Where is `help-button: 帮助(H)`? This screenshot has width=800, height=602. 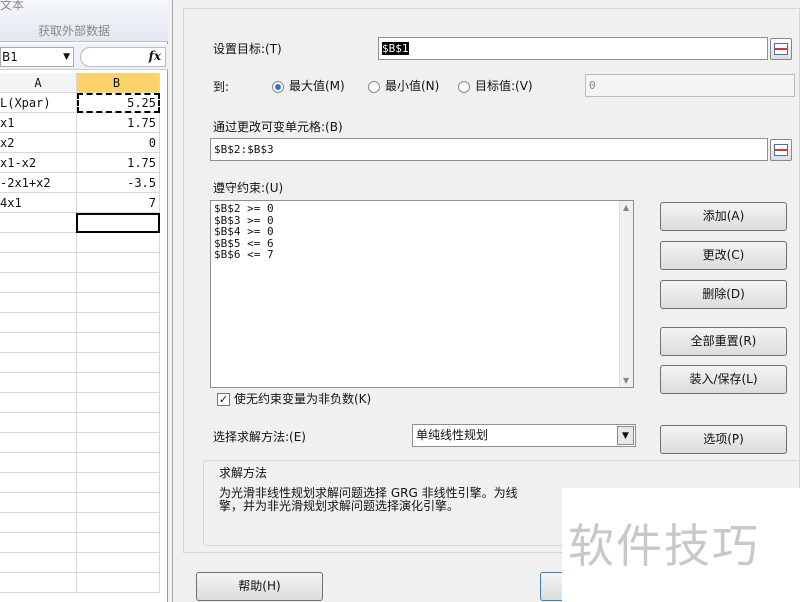
help-button: 帮助(H) is located at coordinates (259, 586).